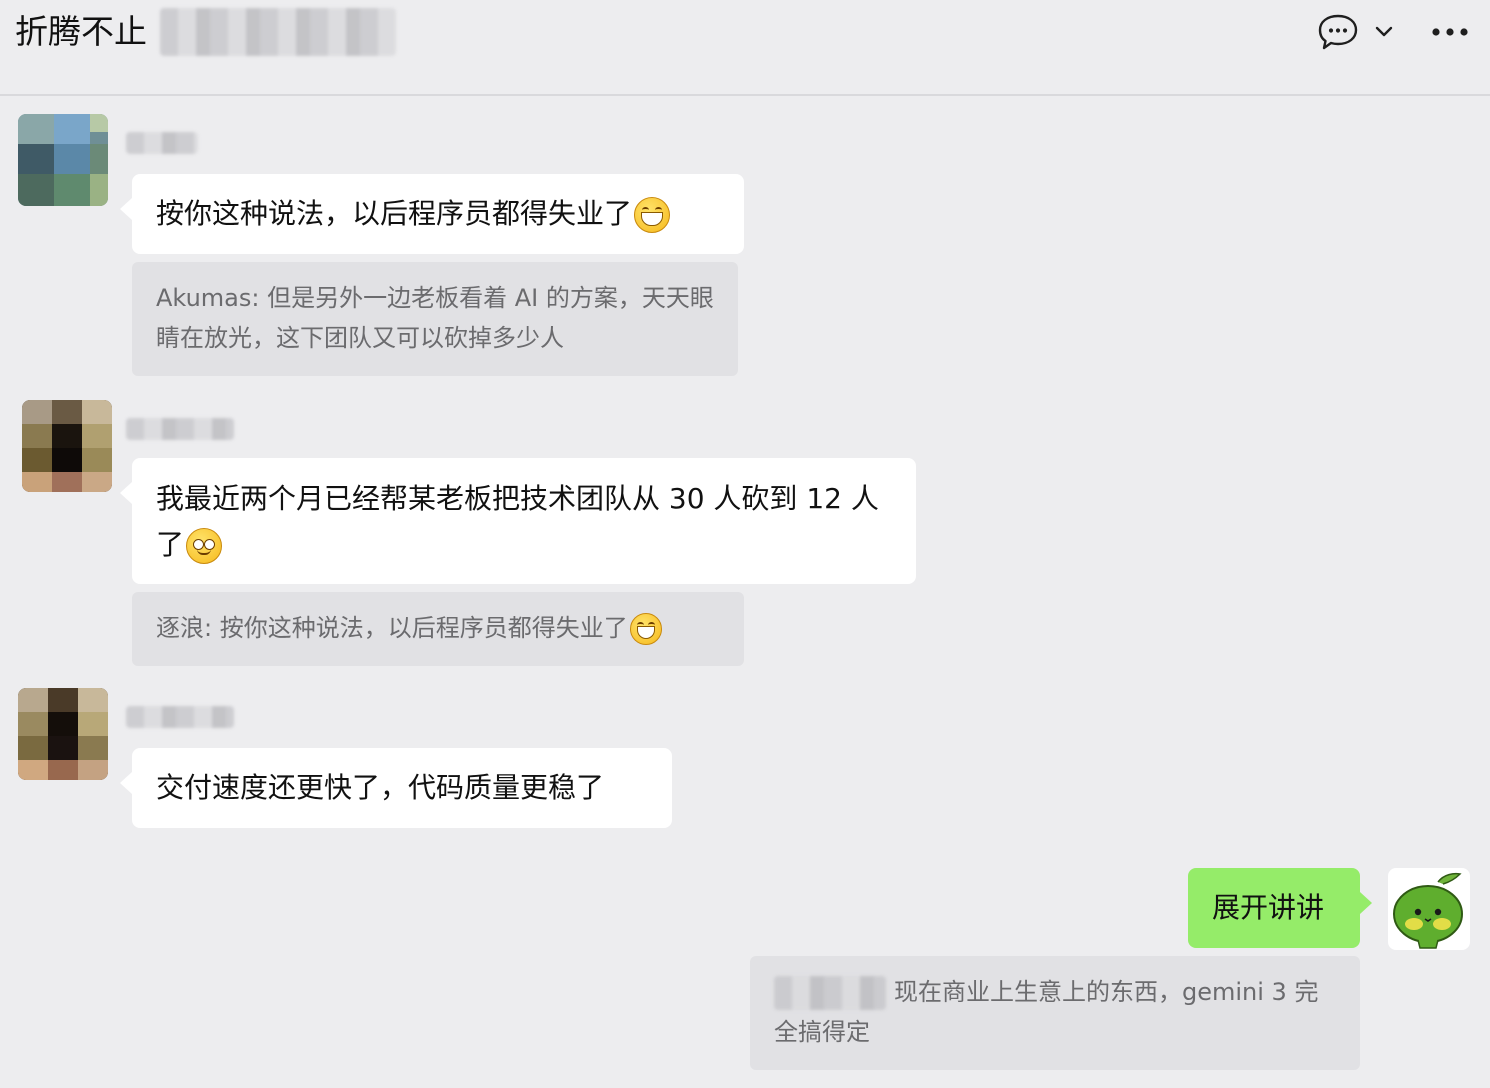 This screenshot has width=1490, height=1088. I want to click on message-text: 按你这种说法，以后程序员都得失业了, so click(394, 213).